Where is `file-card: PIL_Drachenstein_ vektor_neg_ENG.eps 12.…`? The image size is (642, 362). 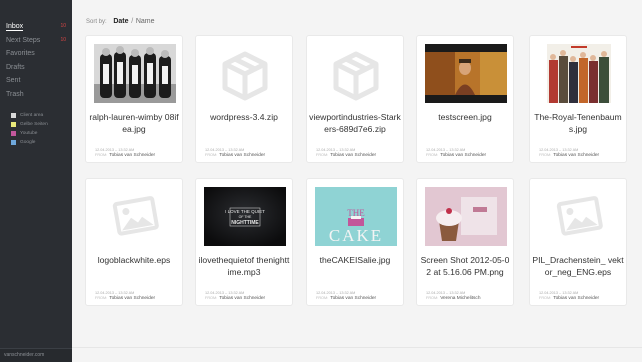
file-card: PIL_Drachenstein_ vektor_neg_ENG.eps 12.… is located at coordinates (578, 242).